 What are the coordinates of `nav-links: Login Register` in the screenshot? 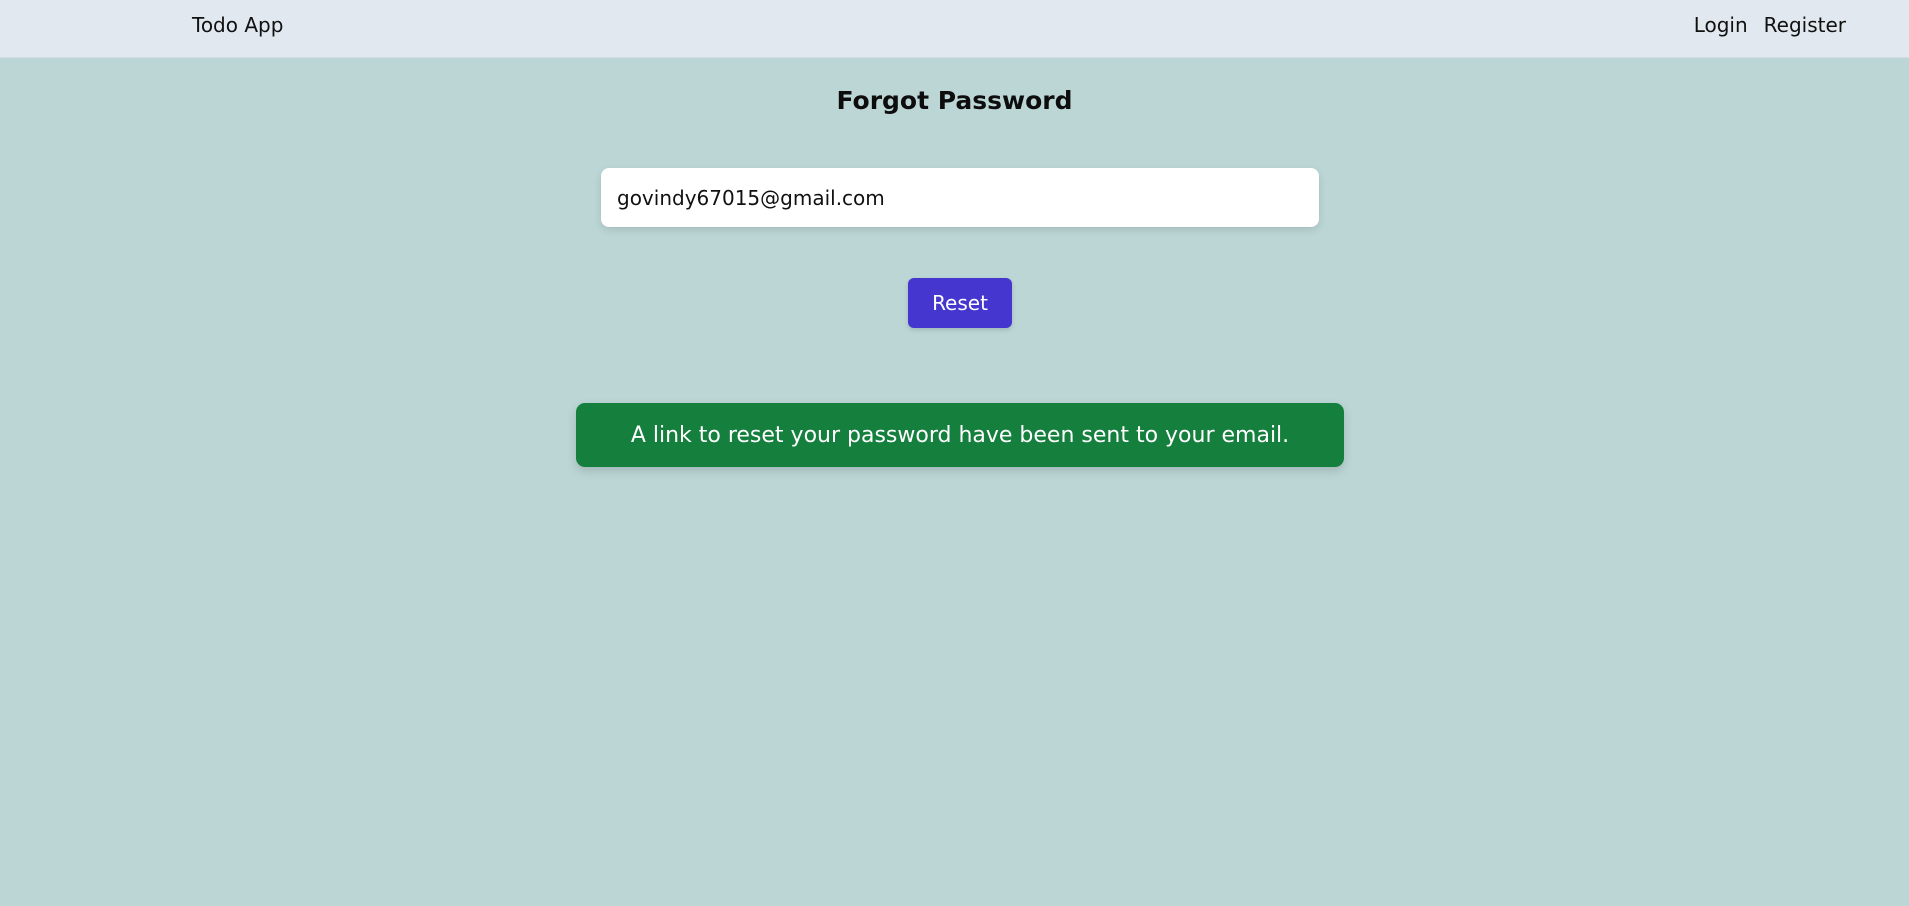 It's located at (1770, 25).